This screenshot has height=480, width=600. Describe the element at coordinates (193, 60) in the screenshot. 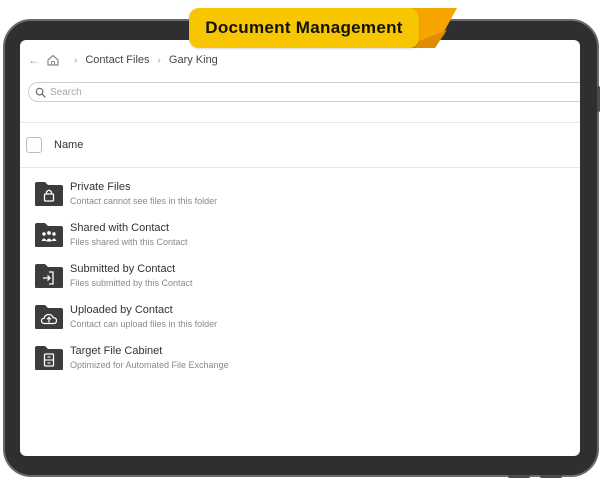

I see `breadcrumb-item-current: Gary King` at that location.